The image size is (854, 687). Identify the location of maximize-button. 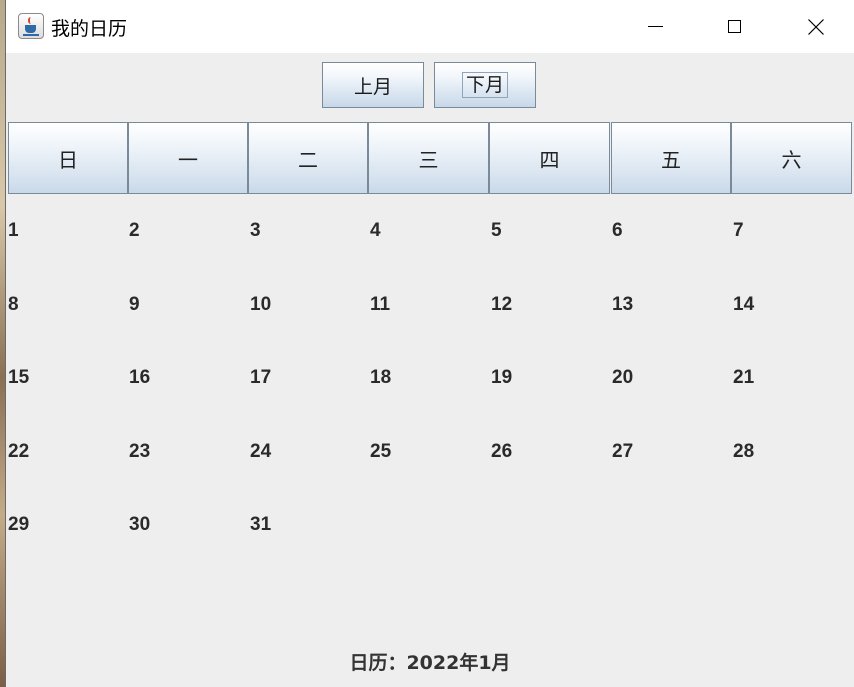
(735, 26).